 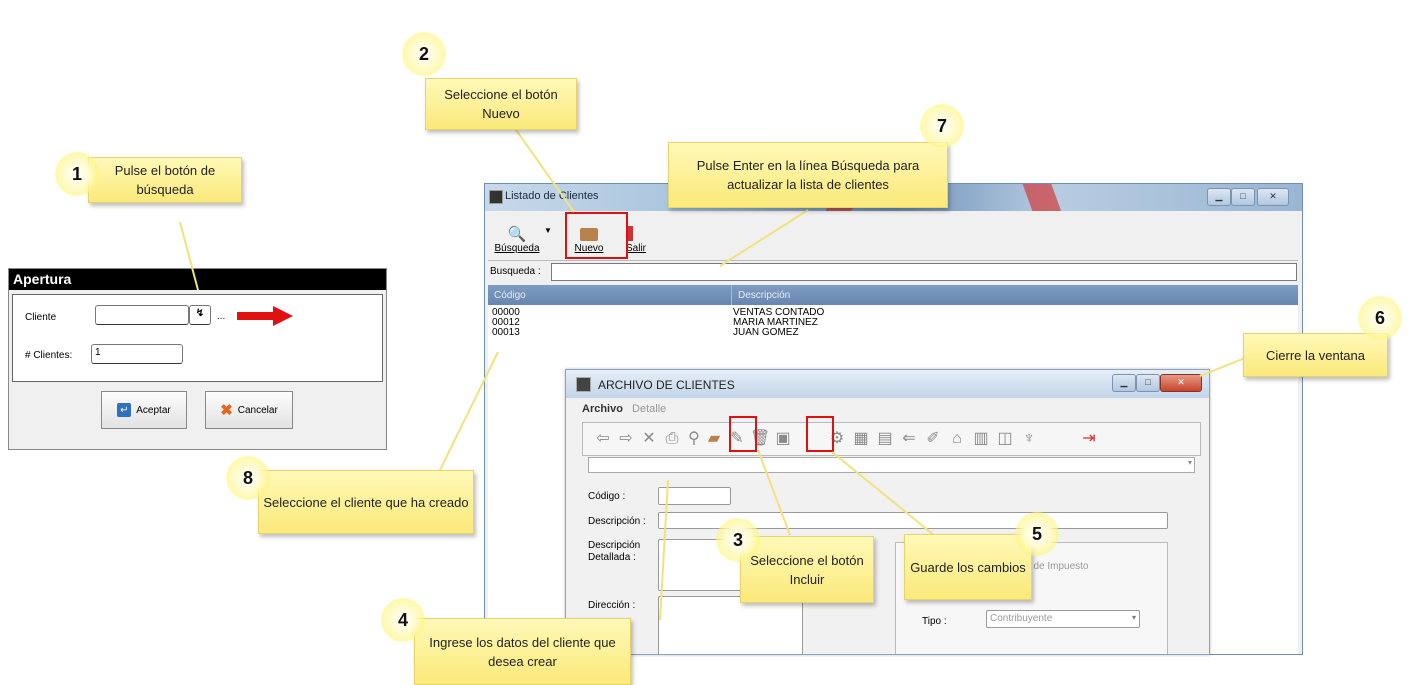 What do you see at coordinates (1037, 534) in the screenshot?
I see `step-badge-5: 5` at bounding box center [1037, 534].